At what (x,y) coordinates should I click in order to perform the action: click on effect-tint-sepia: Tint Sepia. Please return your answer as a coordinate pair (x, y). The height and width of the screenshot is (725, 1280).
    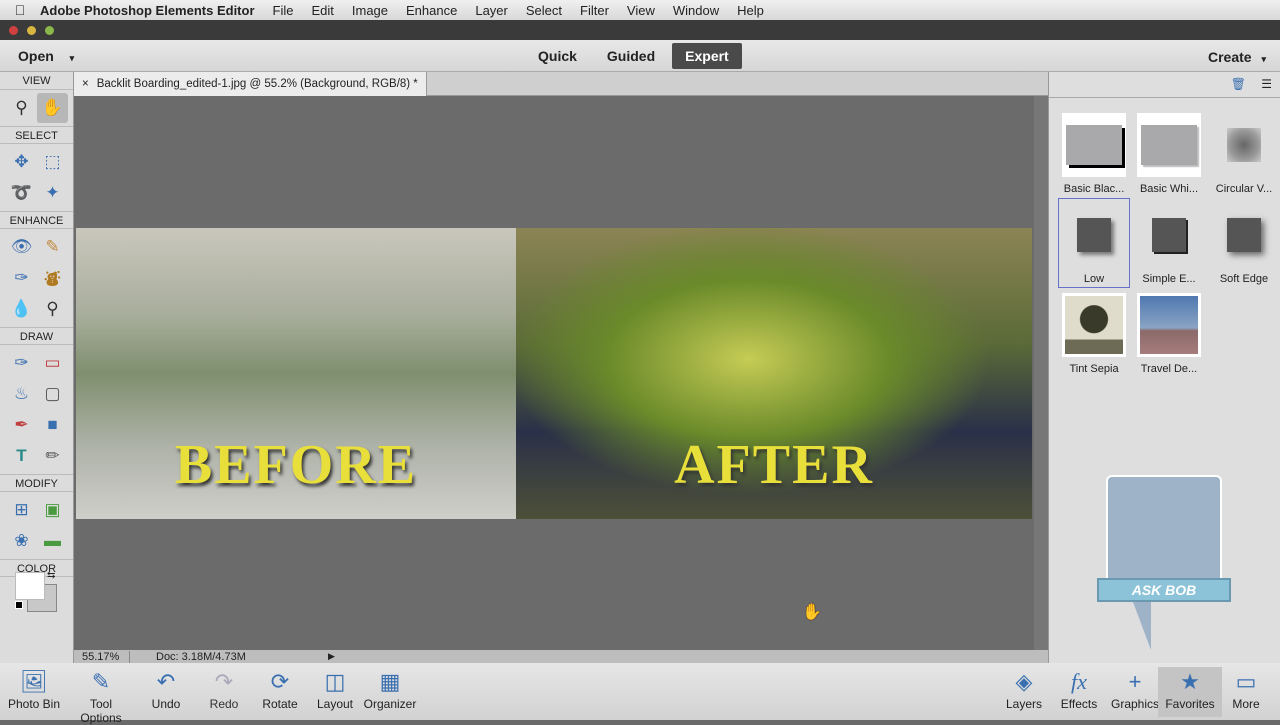
    Looking at the image, I should click on (1094, 333).